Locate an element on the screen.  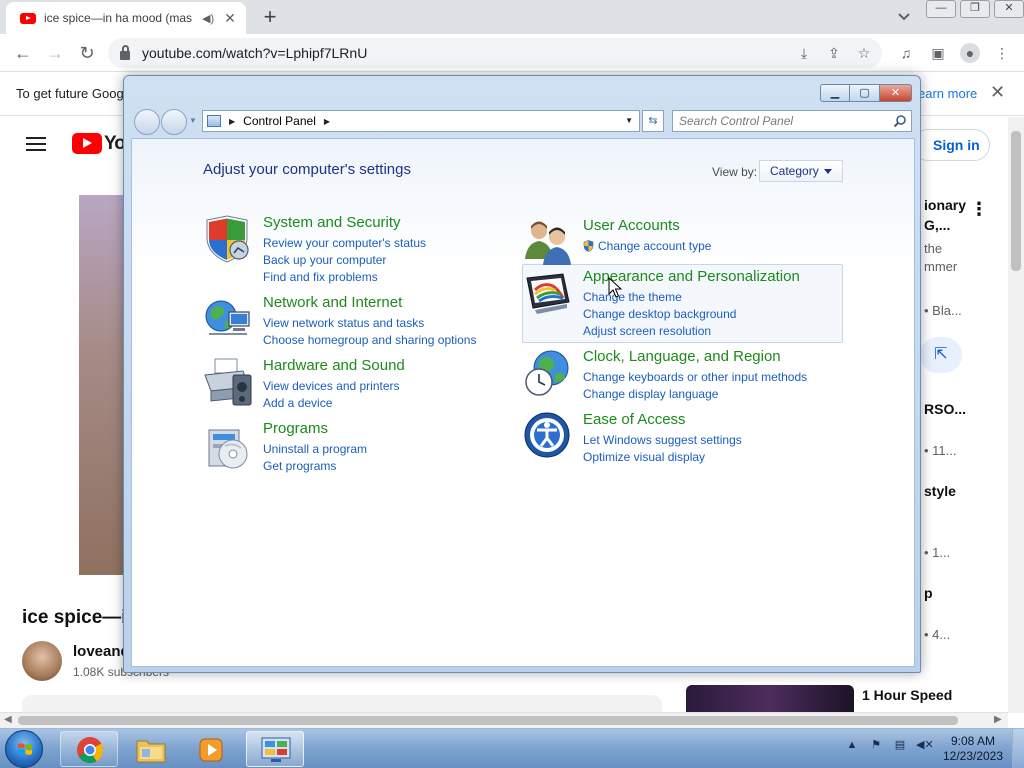
taskbar-clock: 9:08 AM 12/23/2023 is located at coordinates (973, 749).